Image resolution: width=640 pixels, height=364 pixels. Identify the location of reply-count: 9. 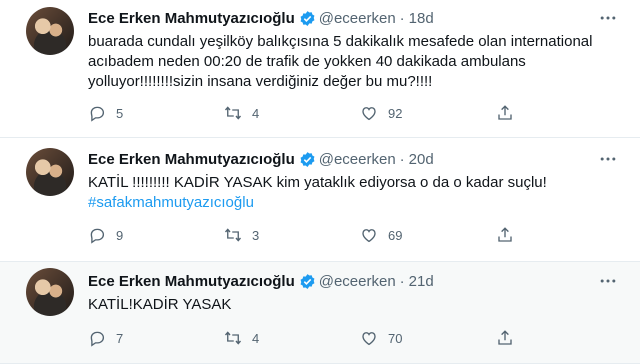
(120, 235).